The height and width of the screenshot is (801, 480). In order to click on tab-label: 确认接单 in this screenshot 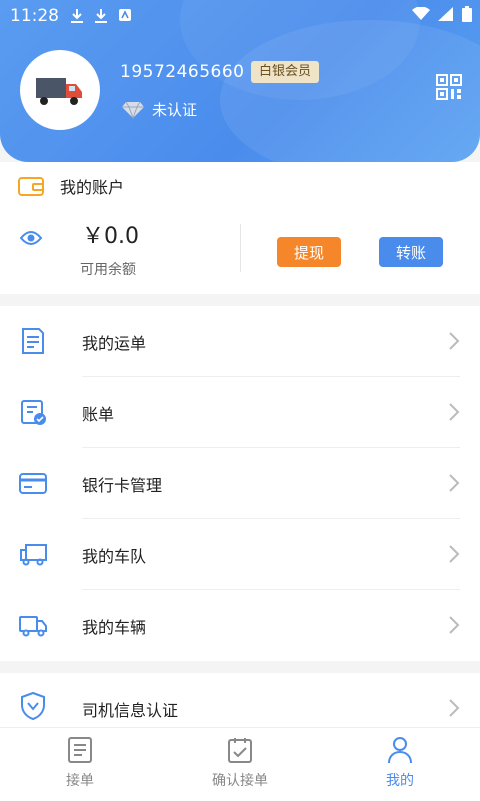, I will do `click(240, 781)`.